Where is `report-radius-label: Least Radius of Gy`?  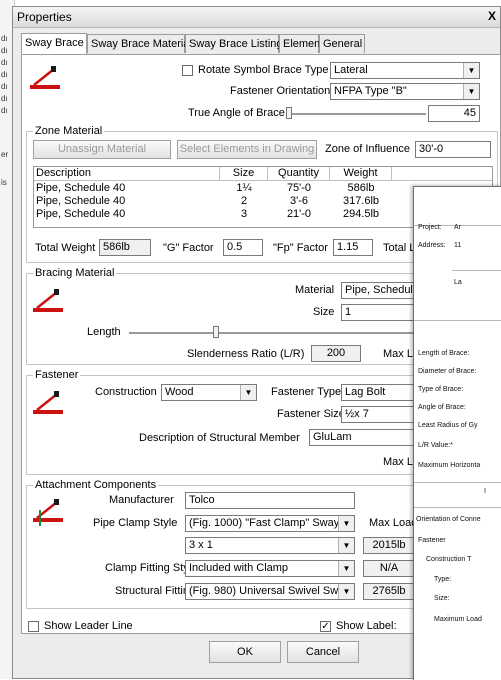 report-radius-label: Least Radius of Gy is located at coordinates (448, 425).